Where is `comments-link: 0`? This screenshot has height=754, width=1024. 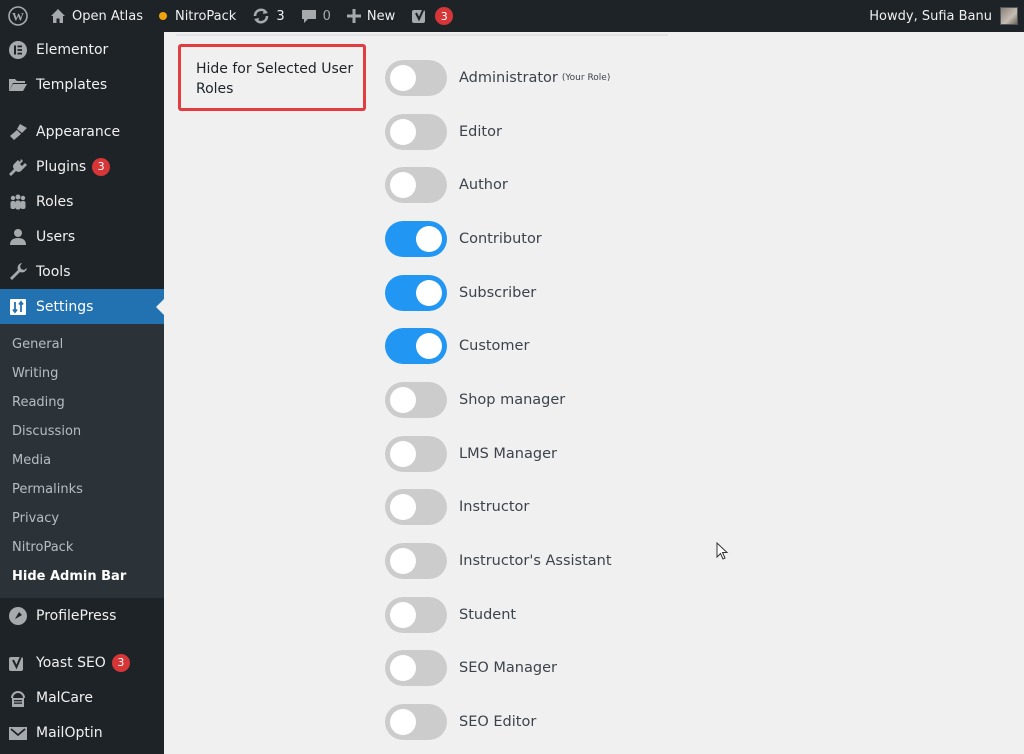 comments-link: 0 is located at coordinates (316, 16).